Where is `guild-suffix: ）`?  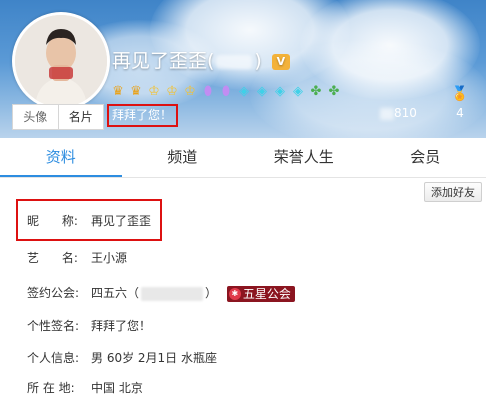 guild-suffix: ） is located at coordinates (211, 293).